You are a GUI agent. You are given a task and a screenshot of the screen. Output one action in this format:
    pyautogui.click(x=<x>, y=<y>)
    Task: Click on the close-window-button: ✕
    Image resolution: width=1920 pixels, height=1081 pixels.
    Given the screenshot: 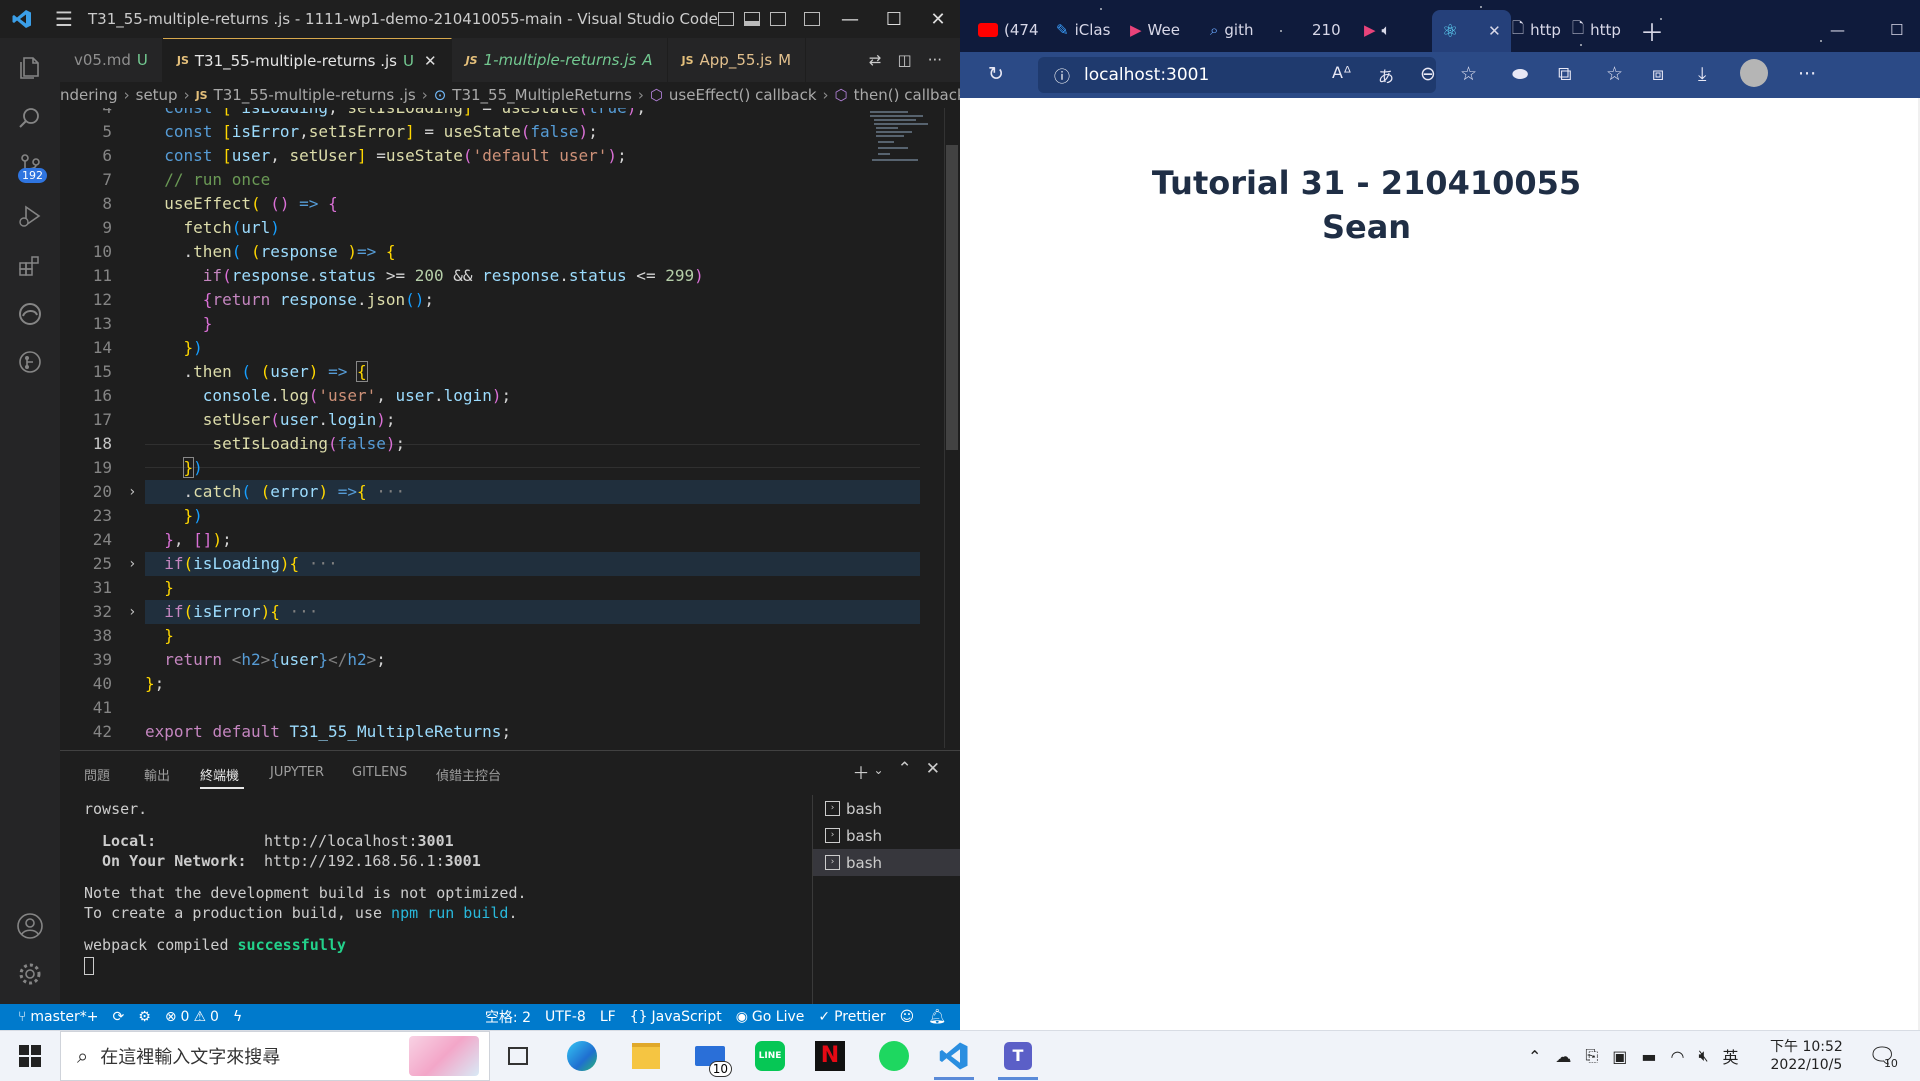 What is the action you would take?
    pyautogui.click(x=938, y=19)
    